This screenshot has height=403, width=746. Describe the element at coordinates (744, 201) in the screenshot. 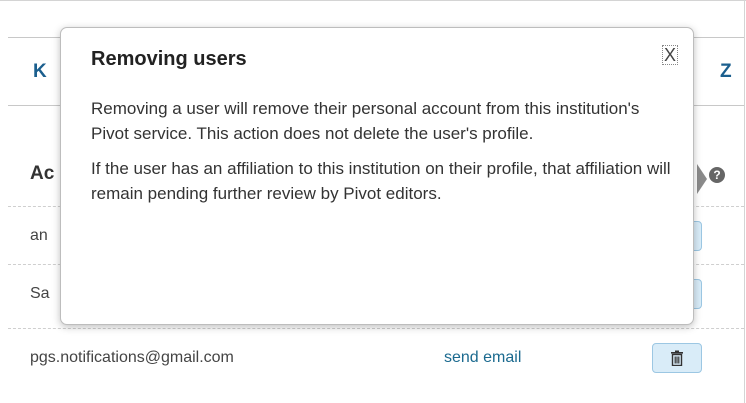

I see `right-divider` at that location.